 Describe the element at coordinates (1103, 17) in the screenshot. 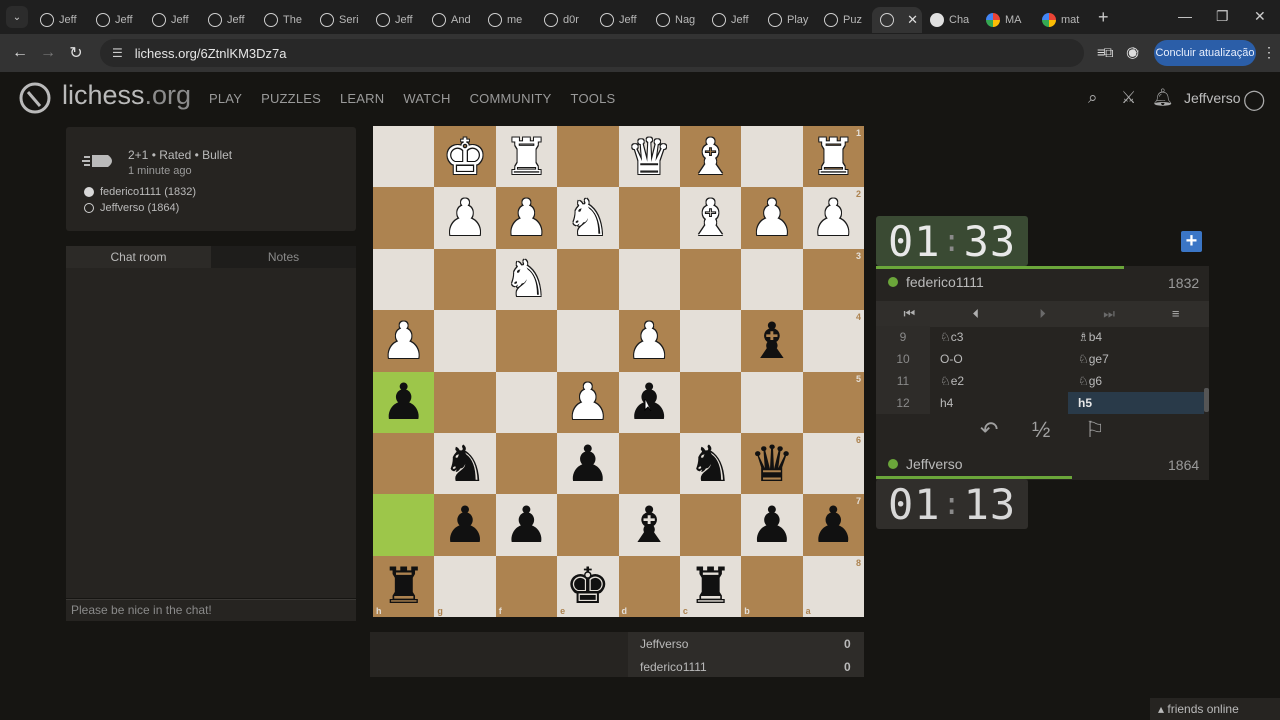

I see `new-tab-button: +` at that location.